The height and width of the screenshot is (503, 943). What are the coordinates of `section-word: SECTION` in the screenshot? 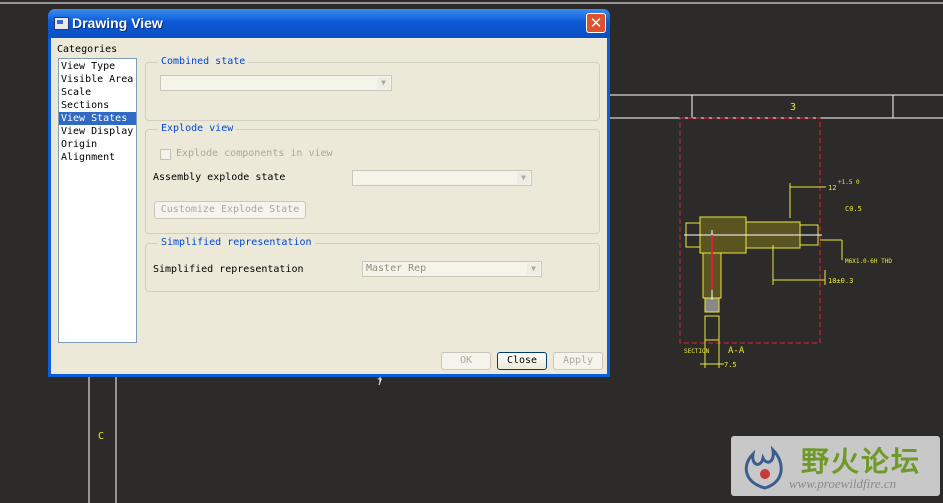 It's located at (697, 351).